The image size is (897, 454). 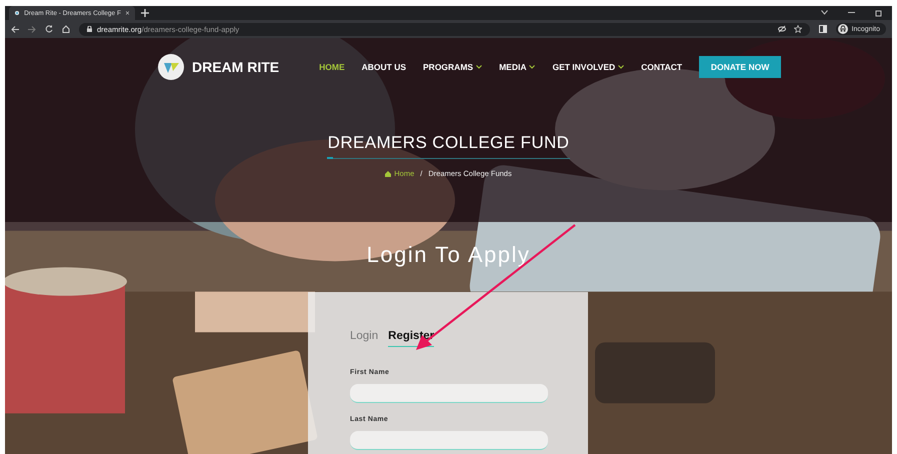 What do you see at coordinates (448, 146) in the screenshot?
I see `page-title: DREAMERS COLLEGE FUND` at bounding box center [448, 146].